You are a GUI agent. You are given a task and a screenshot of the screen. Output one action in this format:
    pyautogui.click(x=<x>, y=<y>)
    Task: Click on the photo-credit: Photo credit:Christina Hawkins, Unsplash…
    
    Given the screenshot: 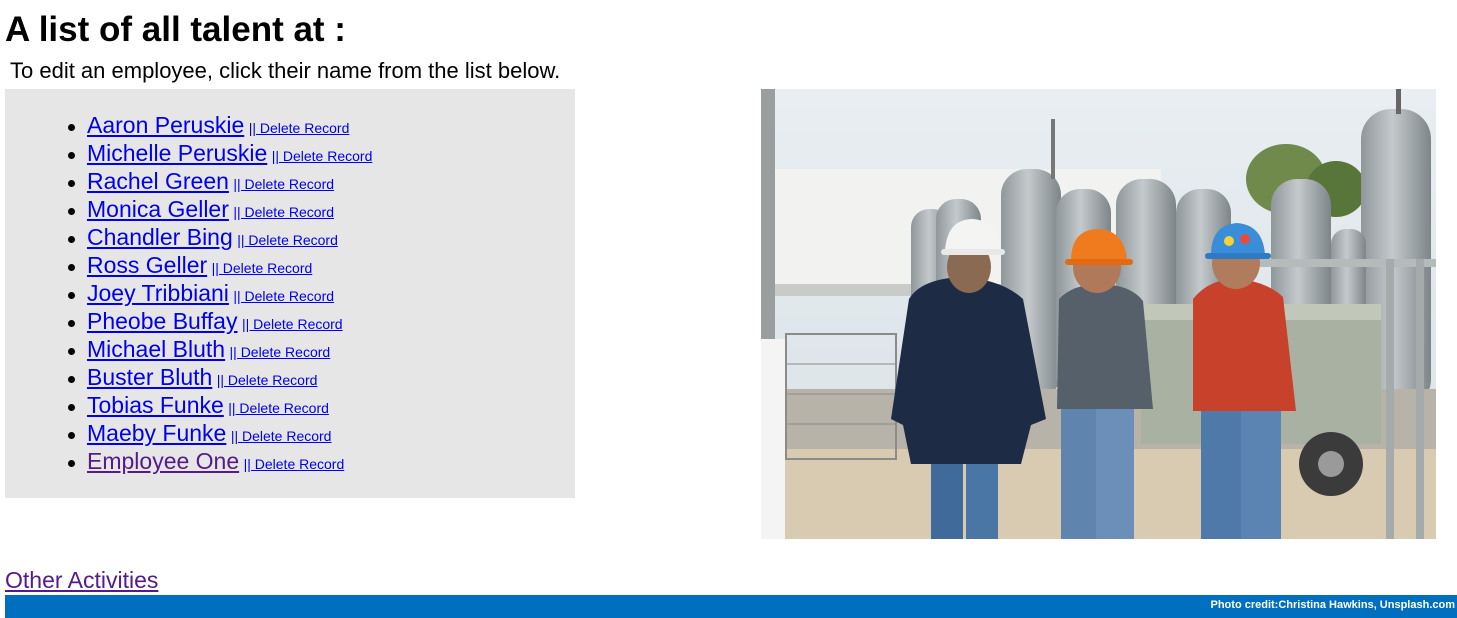 What is the action you would take?
    pyautogui.click(x=1333, y=605)
    